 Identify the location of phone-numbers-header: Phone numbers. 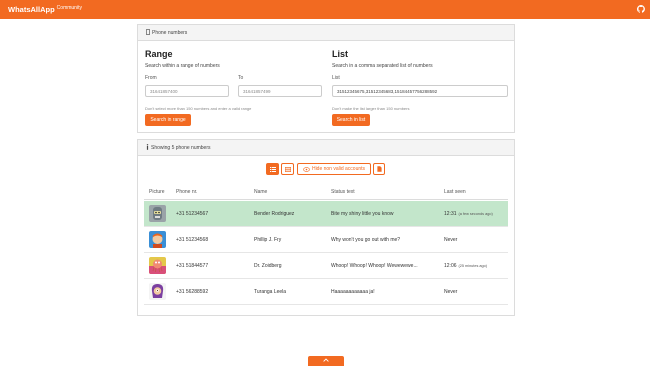
(326, 33).